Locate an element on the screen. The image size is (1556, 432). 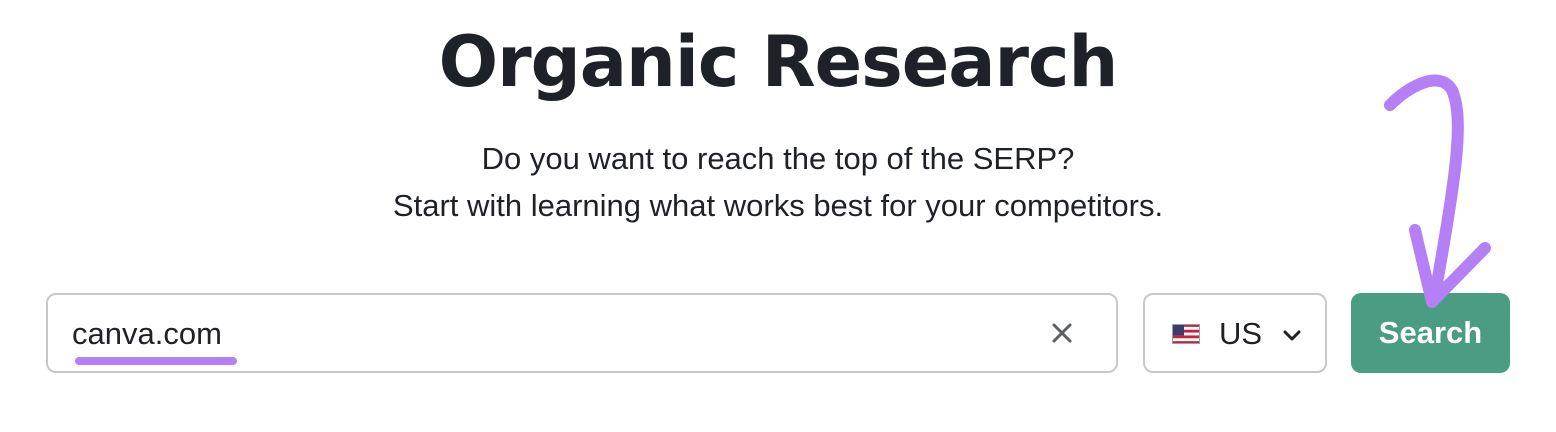
region-select: US is located at coordinates (1235, 333).